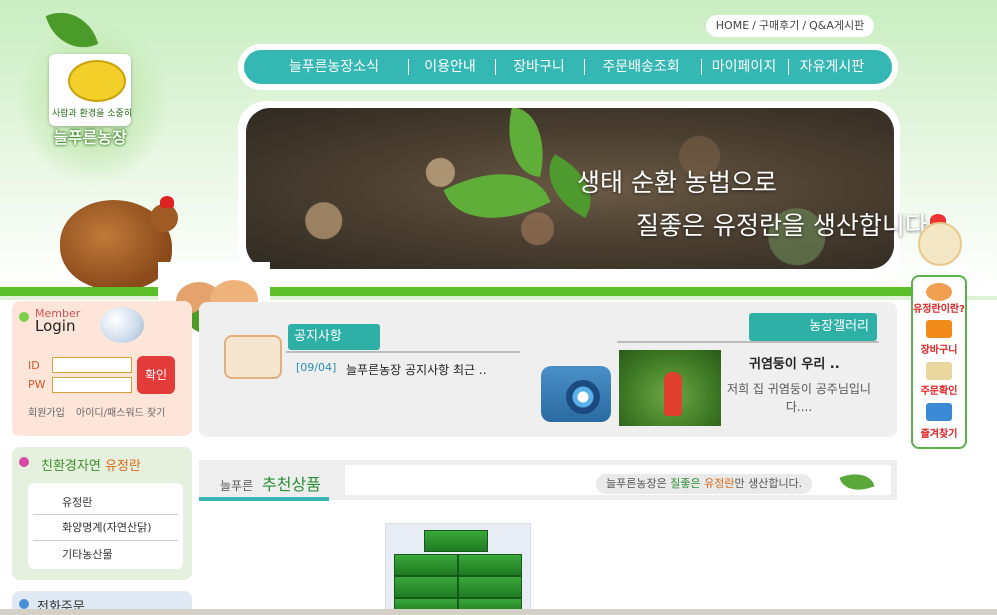 Image resolution: width=997 pixels, height=615 pixels. Describe the element at coordinates (638, 483) in the screenshot. I see `tagline-part: 늘푸른농장은` at that location.